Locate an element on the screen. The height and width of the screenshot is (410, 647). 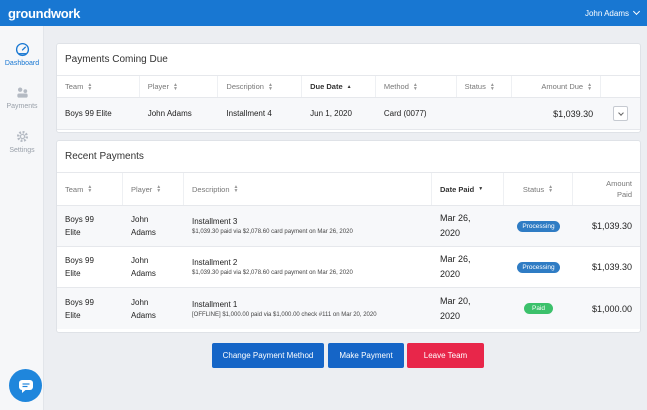
row-expand-dropdown is located at coordinates (621, 113).